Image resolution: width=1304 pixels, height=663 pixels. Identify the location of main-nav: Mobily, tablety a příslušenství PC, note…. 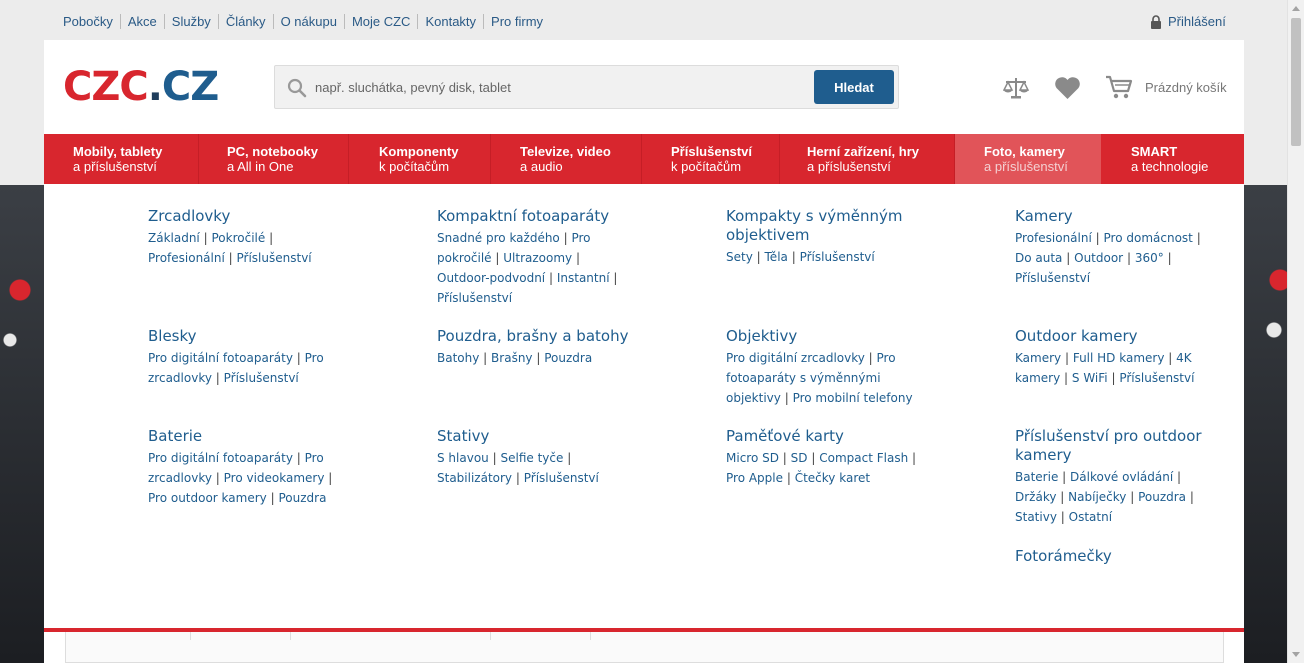
(644, 159).